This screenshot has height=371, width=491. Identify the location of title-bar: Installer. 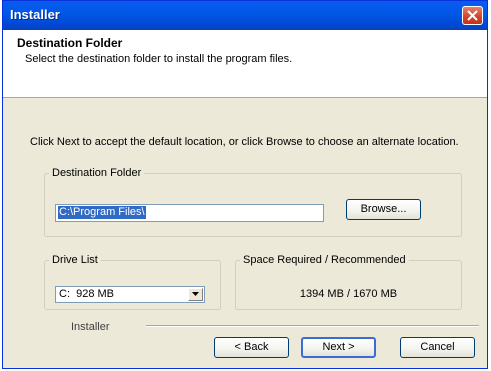
(245, 15).